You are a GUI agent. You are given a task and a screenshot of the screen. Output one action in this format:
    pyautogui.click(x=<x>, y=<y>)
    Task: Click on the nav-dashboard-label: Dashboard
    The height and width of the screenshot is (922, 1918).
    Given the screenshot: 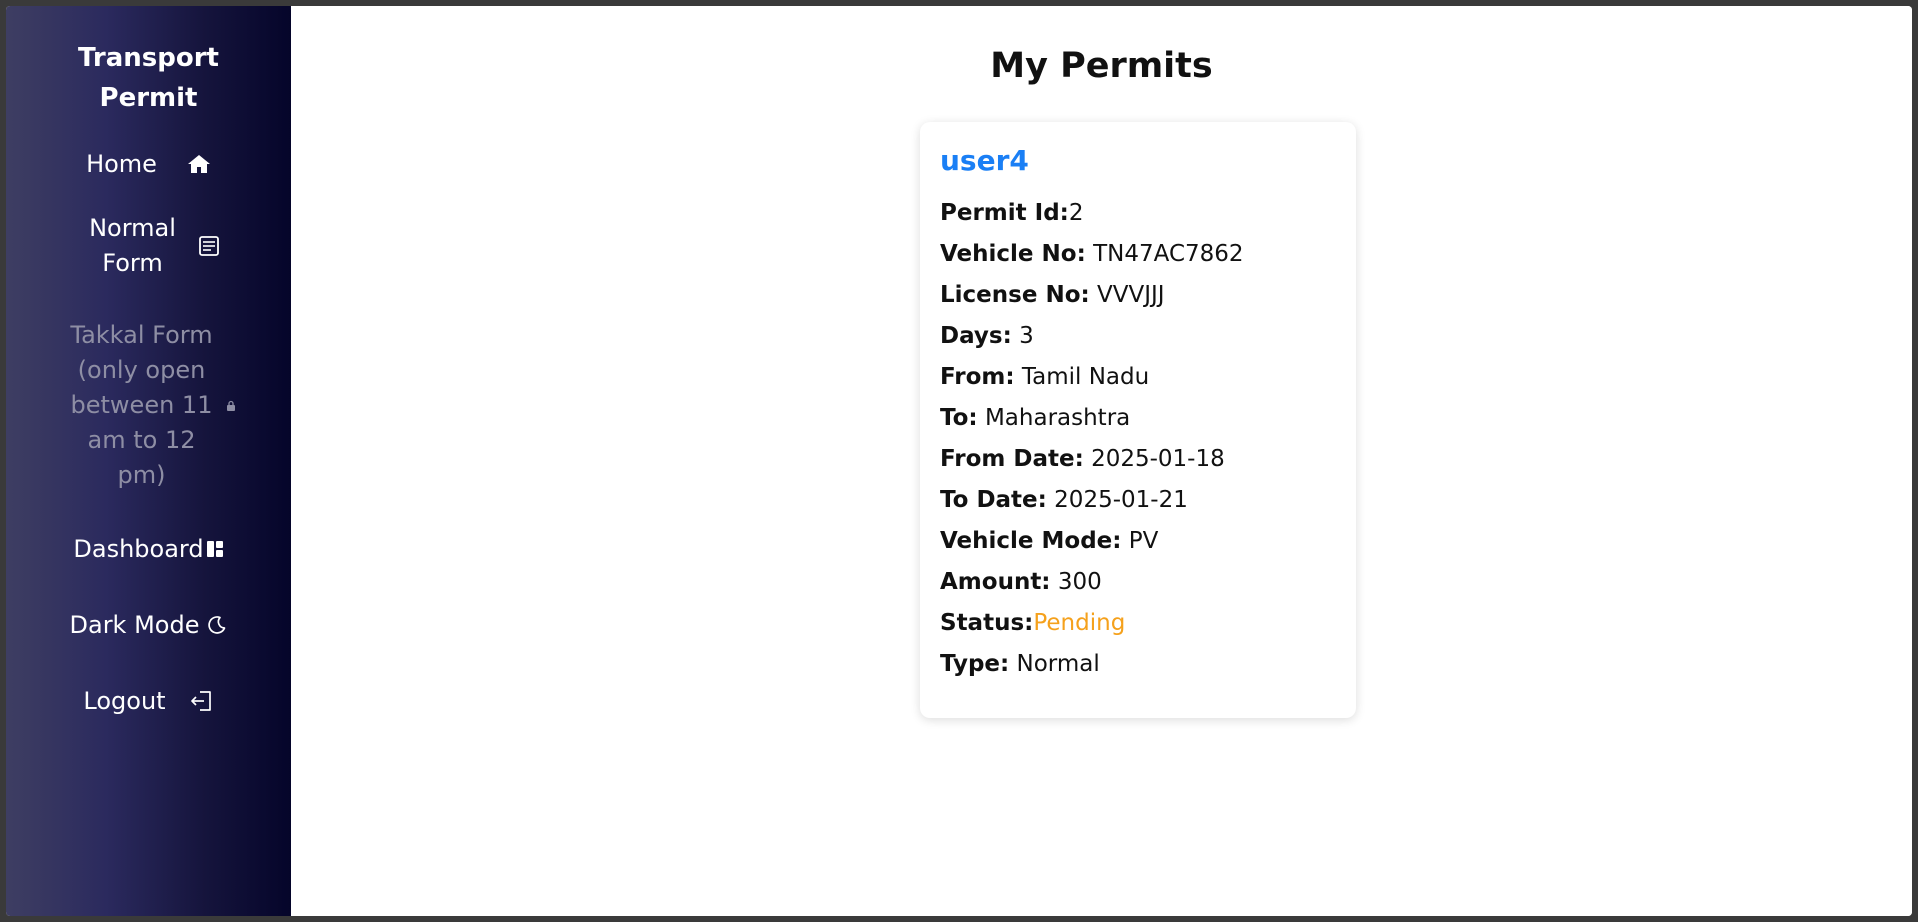 What is the action you would take?
    pyautogui.click(x=138, y=548)
    